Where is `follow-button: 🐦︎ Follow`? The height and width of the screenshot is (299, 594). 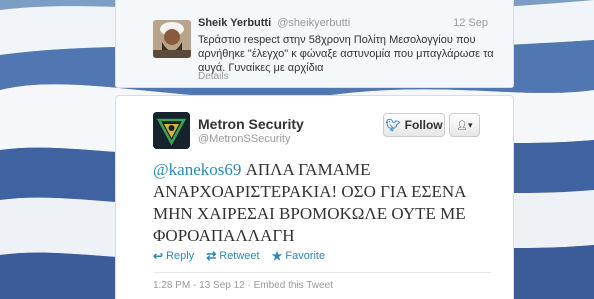 follow-button: 🐦︎ Follow is located at coordinates (414, 125).